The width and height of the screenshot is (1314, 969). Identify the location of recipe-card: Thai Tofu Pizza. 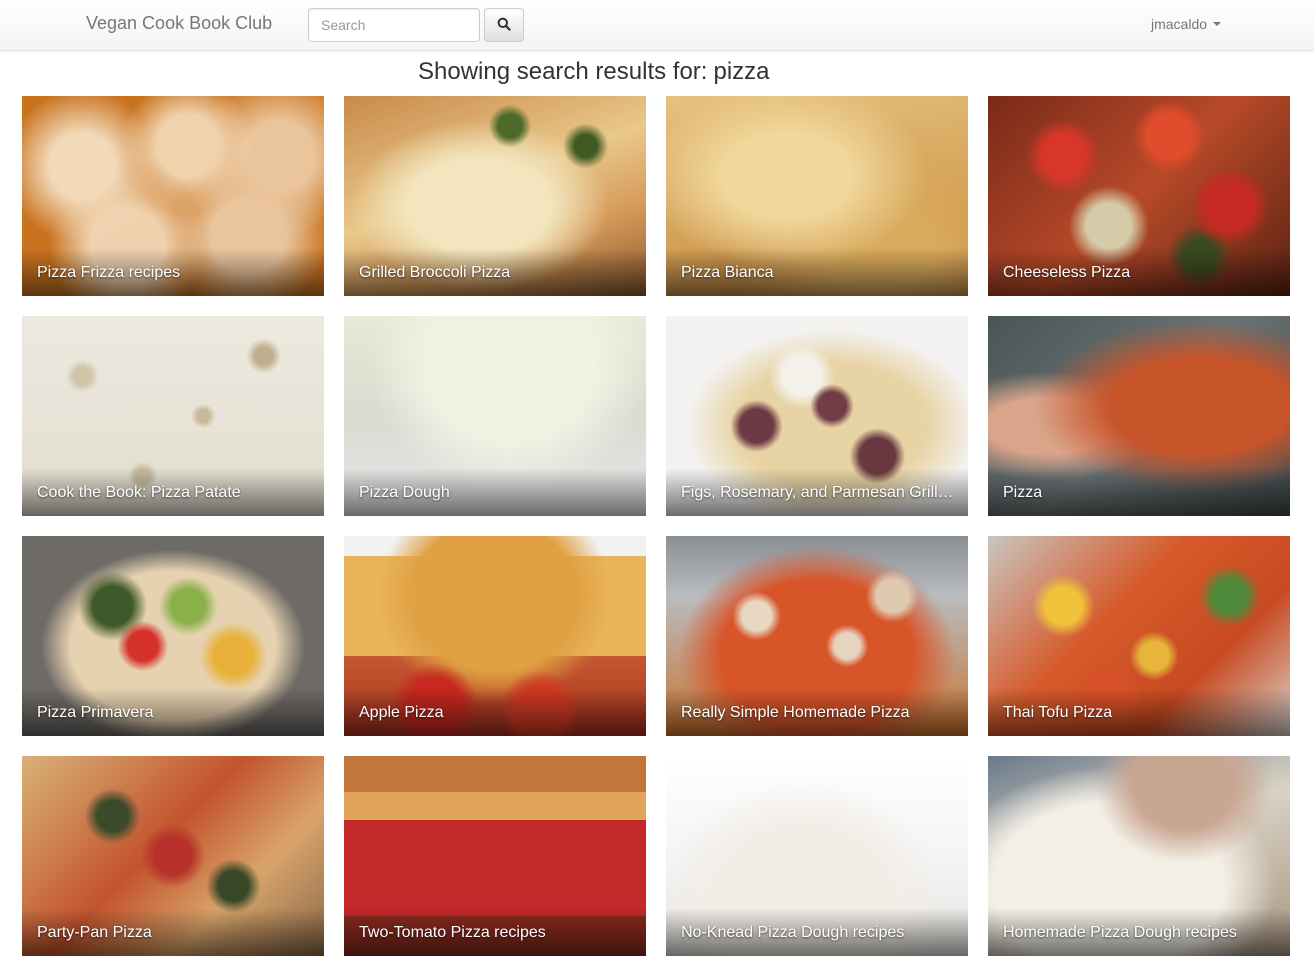
(1139, 636).